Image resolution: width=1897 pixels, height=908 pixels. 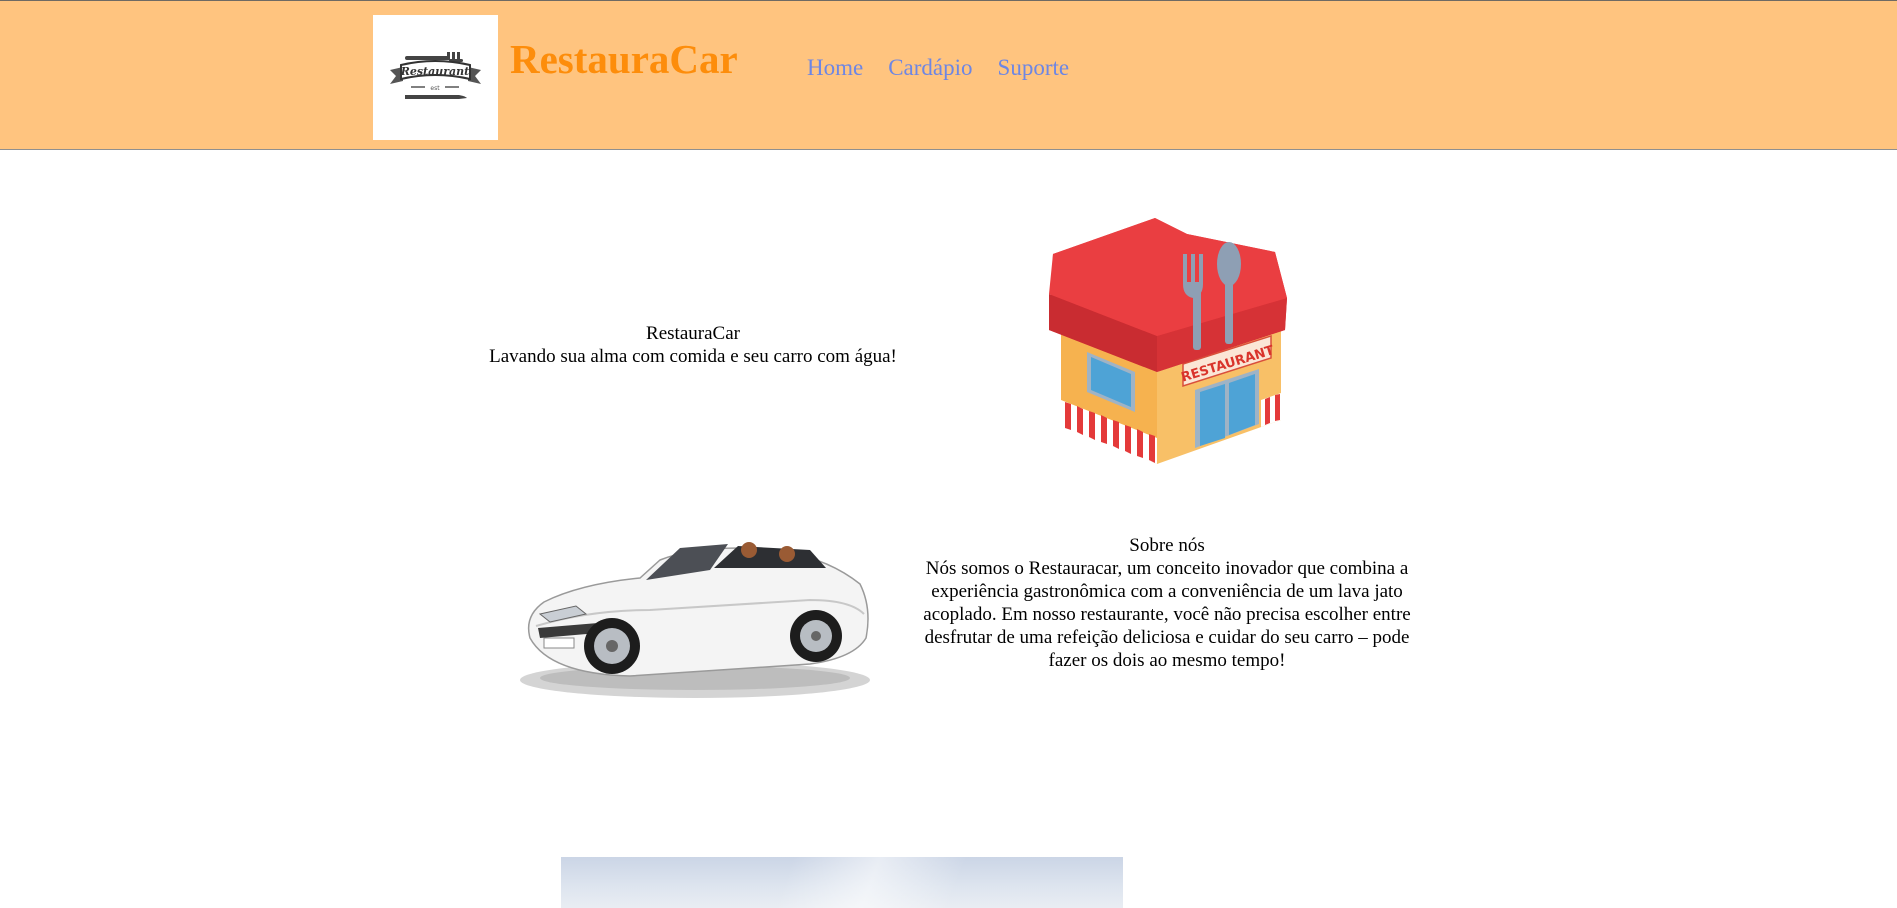 I want to click on svg-text: est, so click(x=435, y=88).